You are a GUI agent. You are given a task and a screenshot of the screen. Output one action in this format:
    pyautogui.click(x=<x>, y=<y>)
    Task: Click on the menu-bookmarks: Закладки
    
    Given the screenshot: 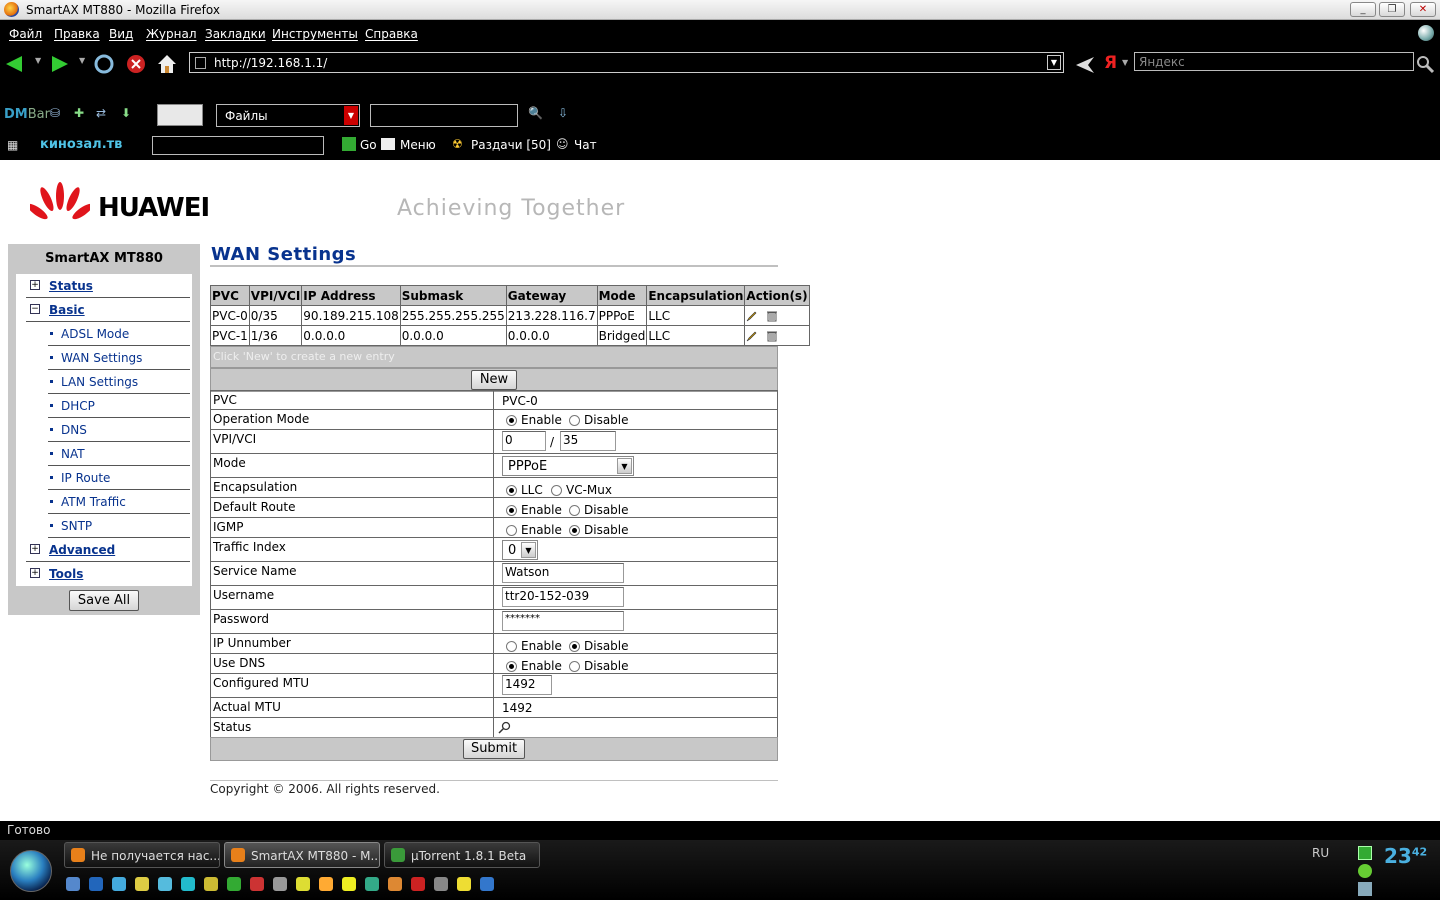 What is the action you would take?
    pyautogui.click(x=235, y=34)
    